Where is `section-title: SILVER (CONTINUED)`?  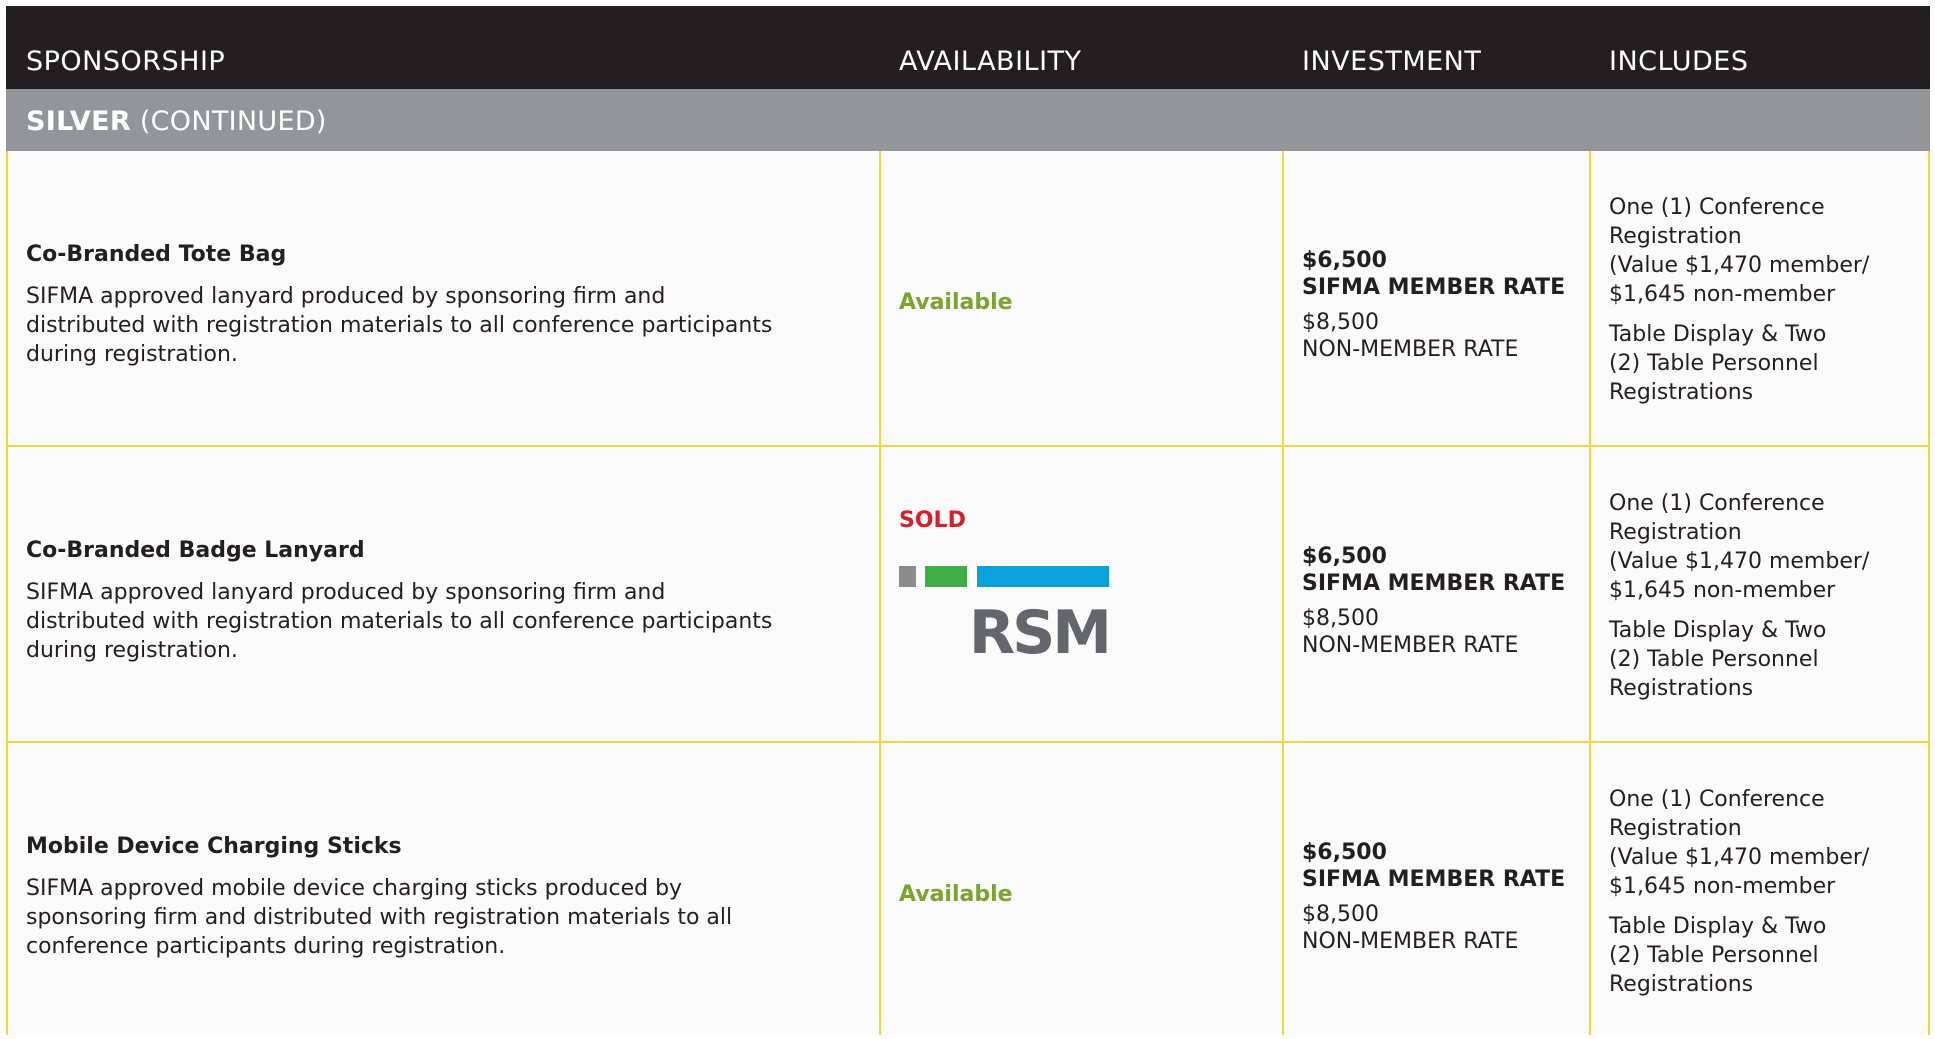 section-title: SILVER (CONTINUED) is located at coordinates (176, 121).